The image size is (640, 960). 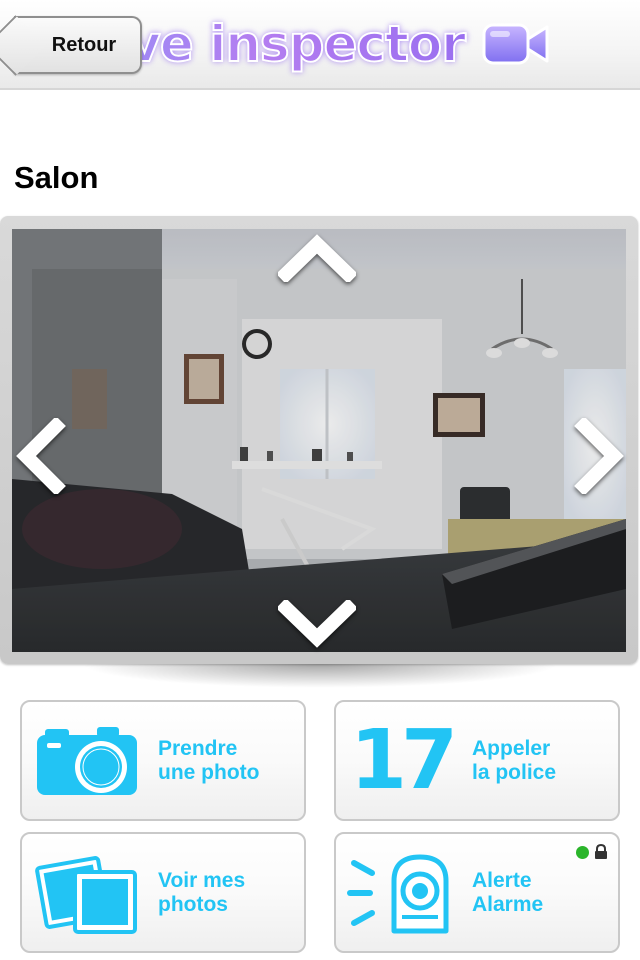 I want to click on back-button-label: Retour, so click(x=84, y=44).